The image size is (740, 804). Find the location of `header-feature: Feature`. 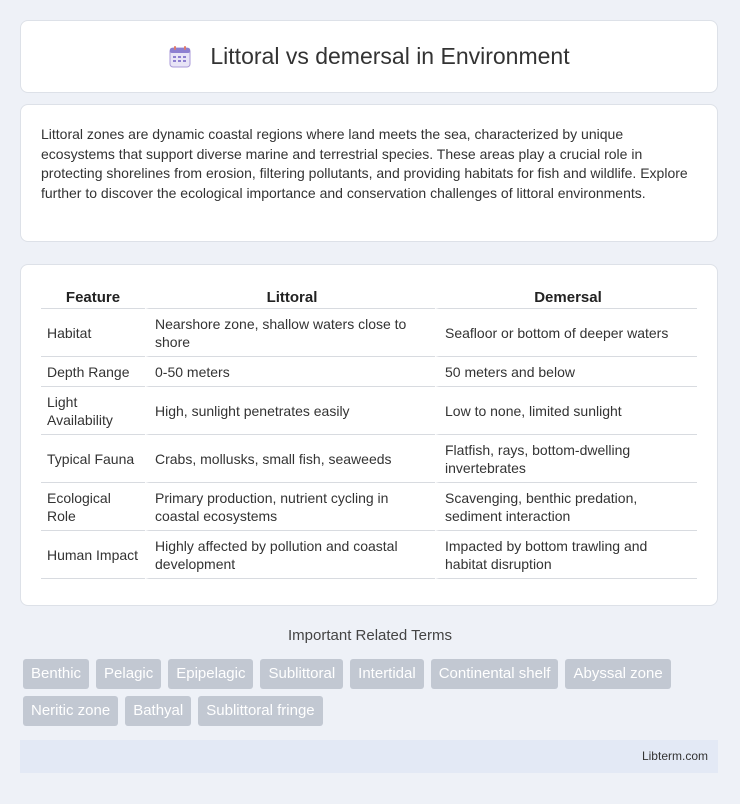

header-feature: Feature is located at coordinates (93, 297).